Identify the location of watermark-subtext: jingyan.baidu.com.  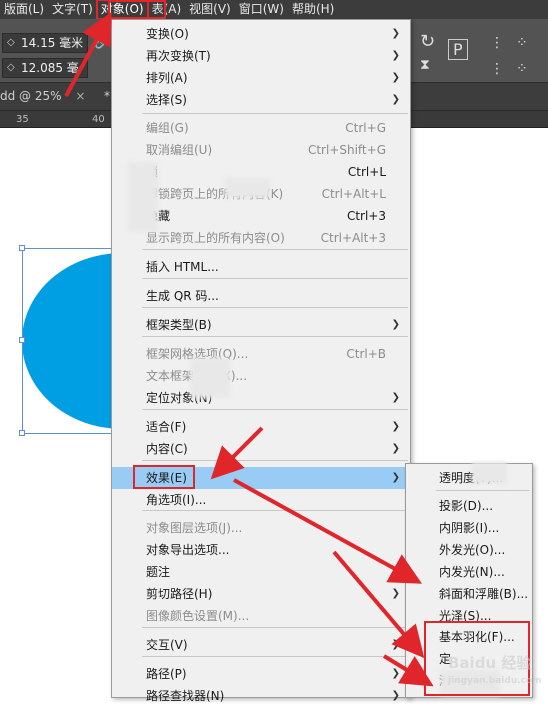
(495, 681).